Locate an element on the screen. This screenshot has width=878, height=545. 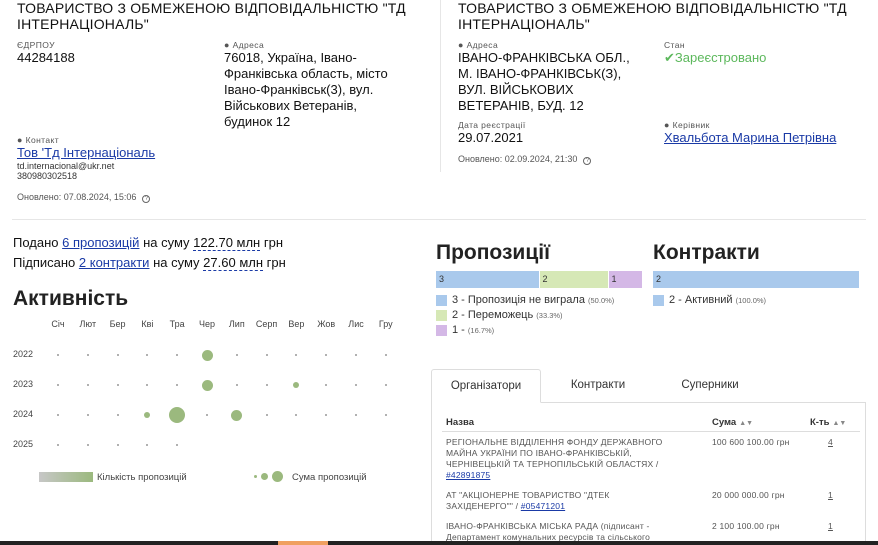
col-header-name: Назва is located at coordinates (460, 422).